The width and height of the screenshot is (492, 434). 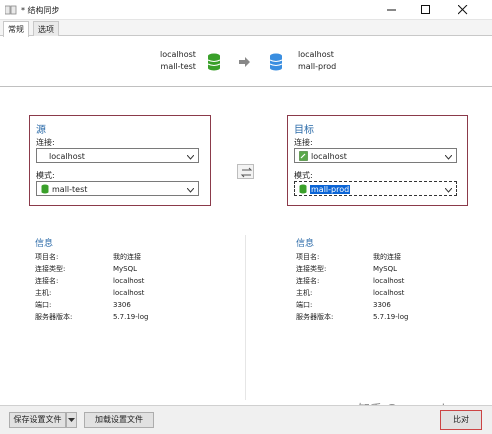 I want to click on minimize-button, so click(x=392, y=10).